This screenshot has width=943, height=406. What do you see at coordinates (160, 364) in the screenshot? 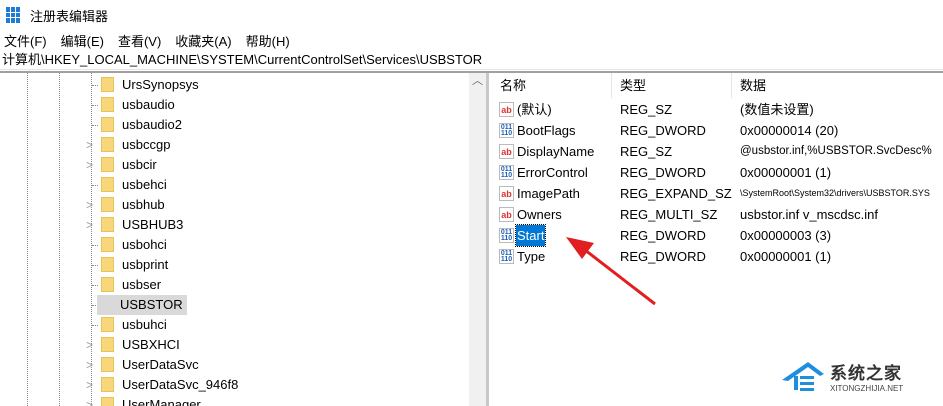
I see `tree-item-label: UserDataSvc` at bounding box center [160, 364].